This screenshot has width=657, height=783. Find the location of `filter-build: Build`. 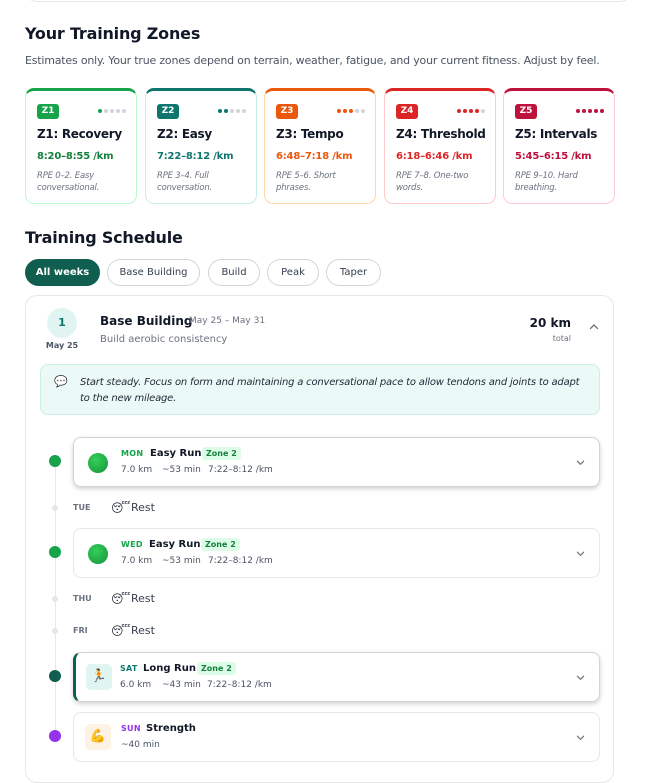

filter-build: Build is located at coordinates (234, 272).